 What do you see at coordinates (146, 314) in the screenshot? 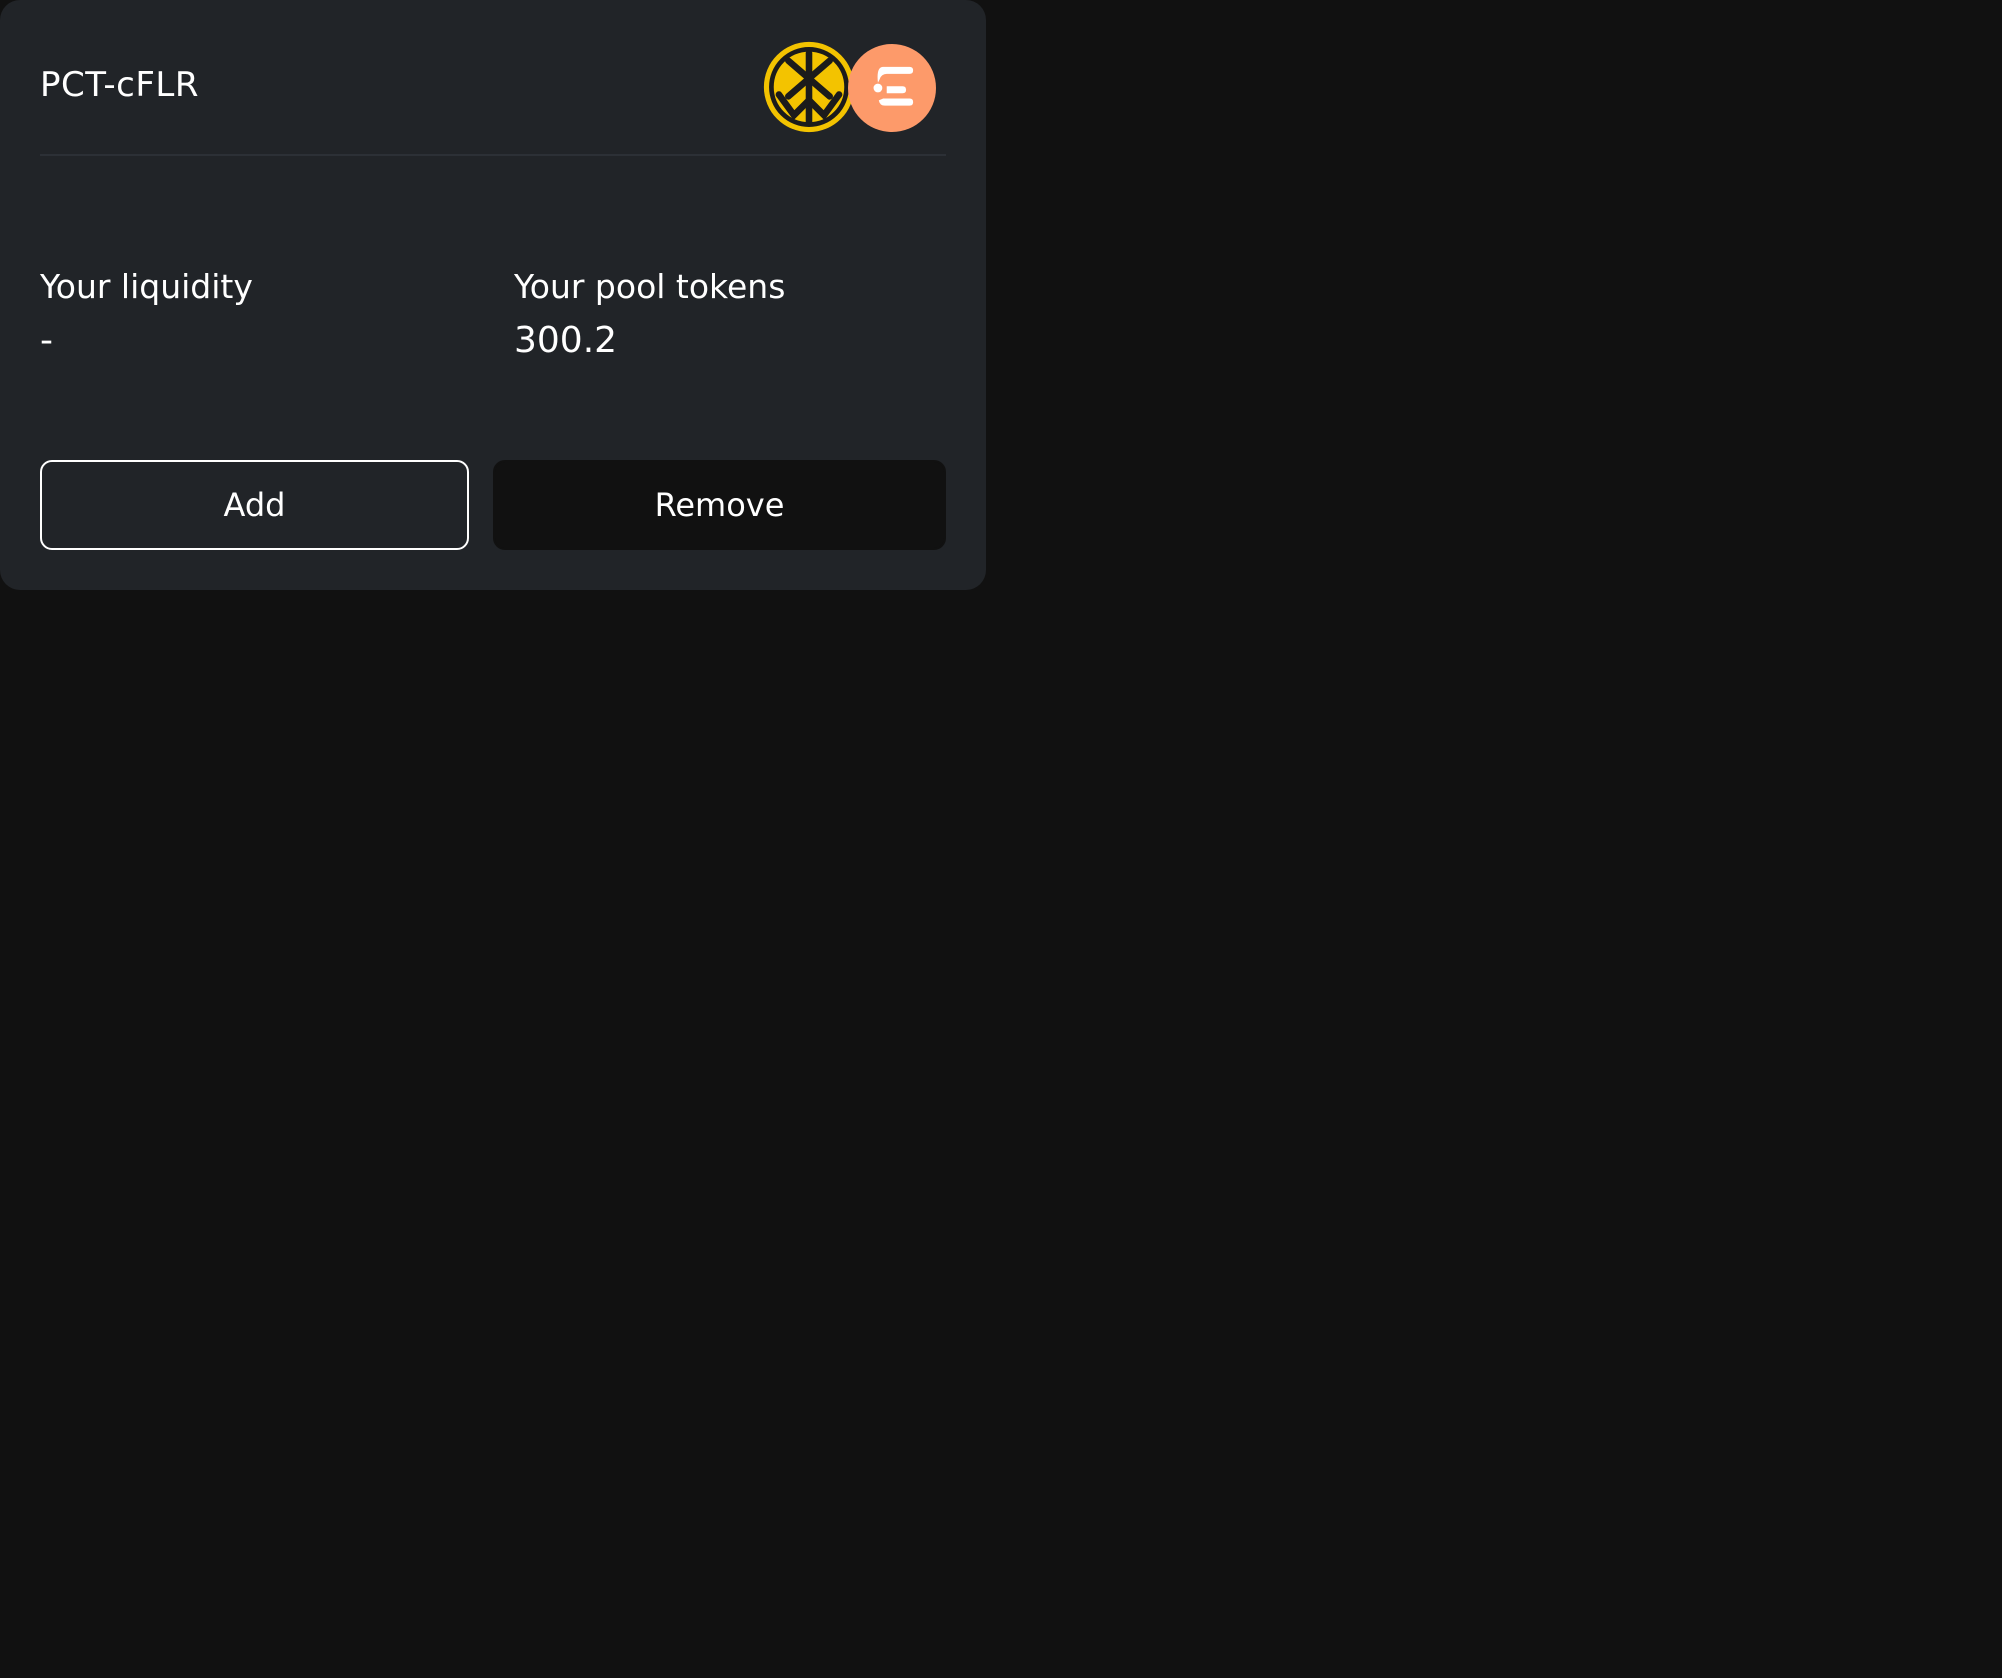
I see `liquidity-stat: Your liquidity -` at bounding box center [146, 314].